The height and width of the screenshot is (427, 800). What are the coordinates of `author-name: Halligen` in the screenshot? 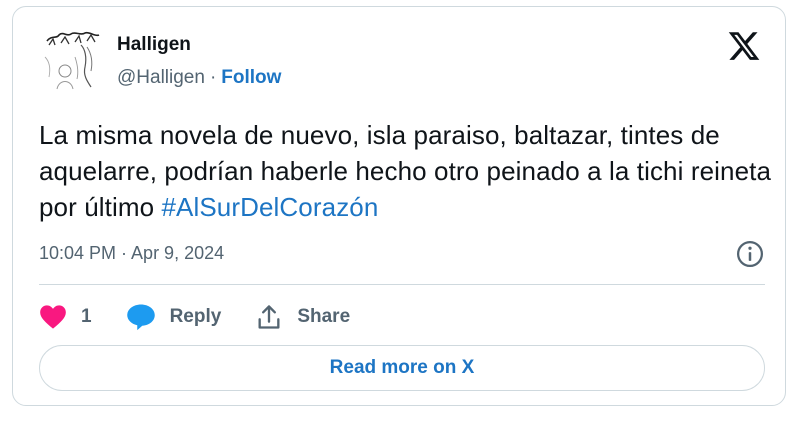 It's located at (154, 45).